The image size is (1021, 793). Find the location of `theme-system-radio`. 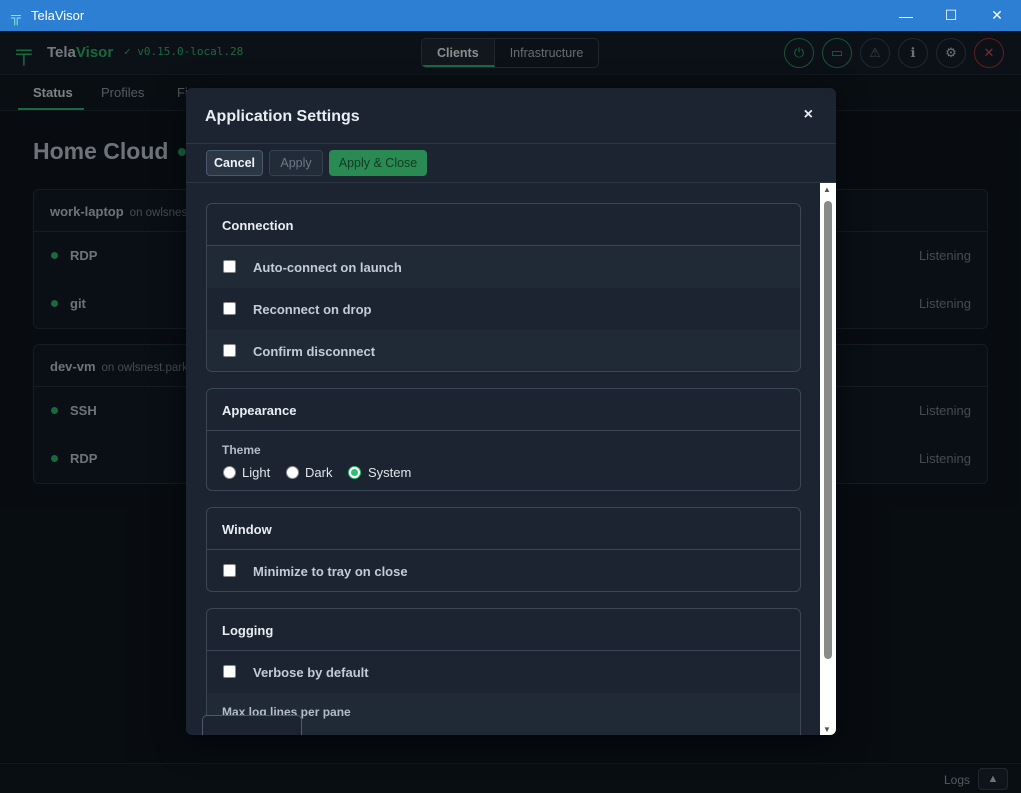

theme-system-radio is located at coordinates (354, 472).